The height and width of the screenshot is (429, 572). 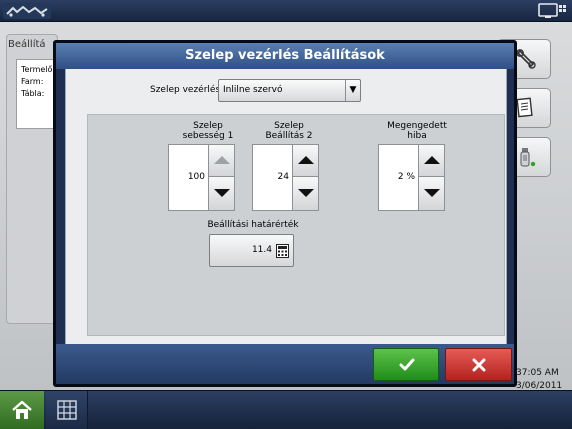 What do you see at coordinates (27, 44) in the screenshot?
I see `background-panel-title: Beállítá` at bounding box center [27, 44].